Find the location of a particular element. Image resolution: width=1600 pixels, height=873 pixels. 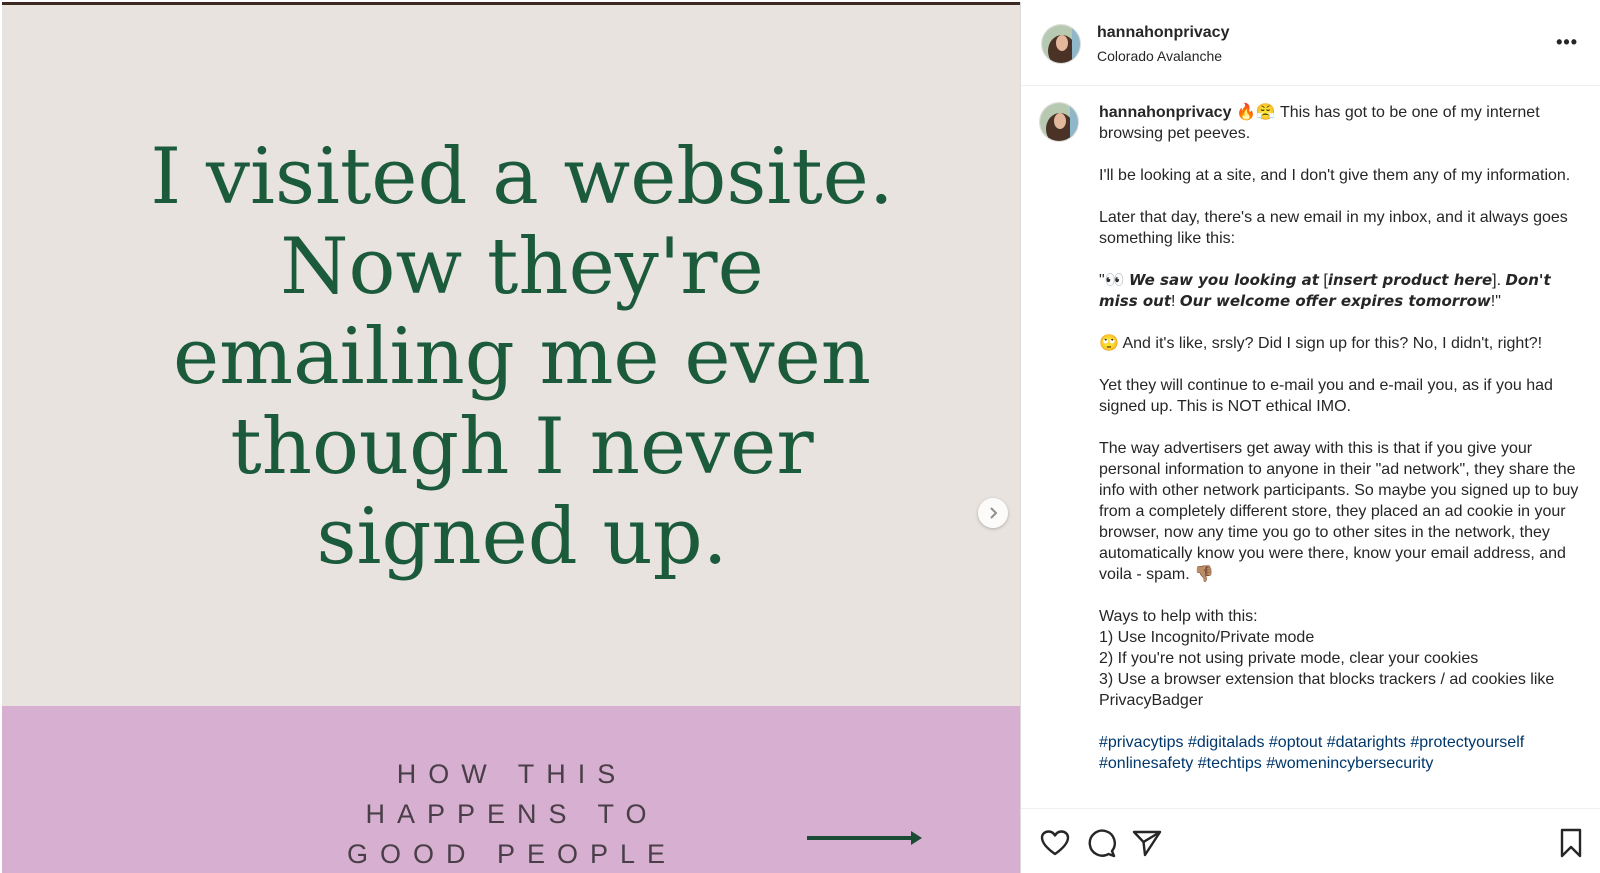

hashtag-link: #privacytips is located at coordinates (1141, 742).